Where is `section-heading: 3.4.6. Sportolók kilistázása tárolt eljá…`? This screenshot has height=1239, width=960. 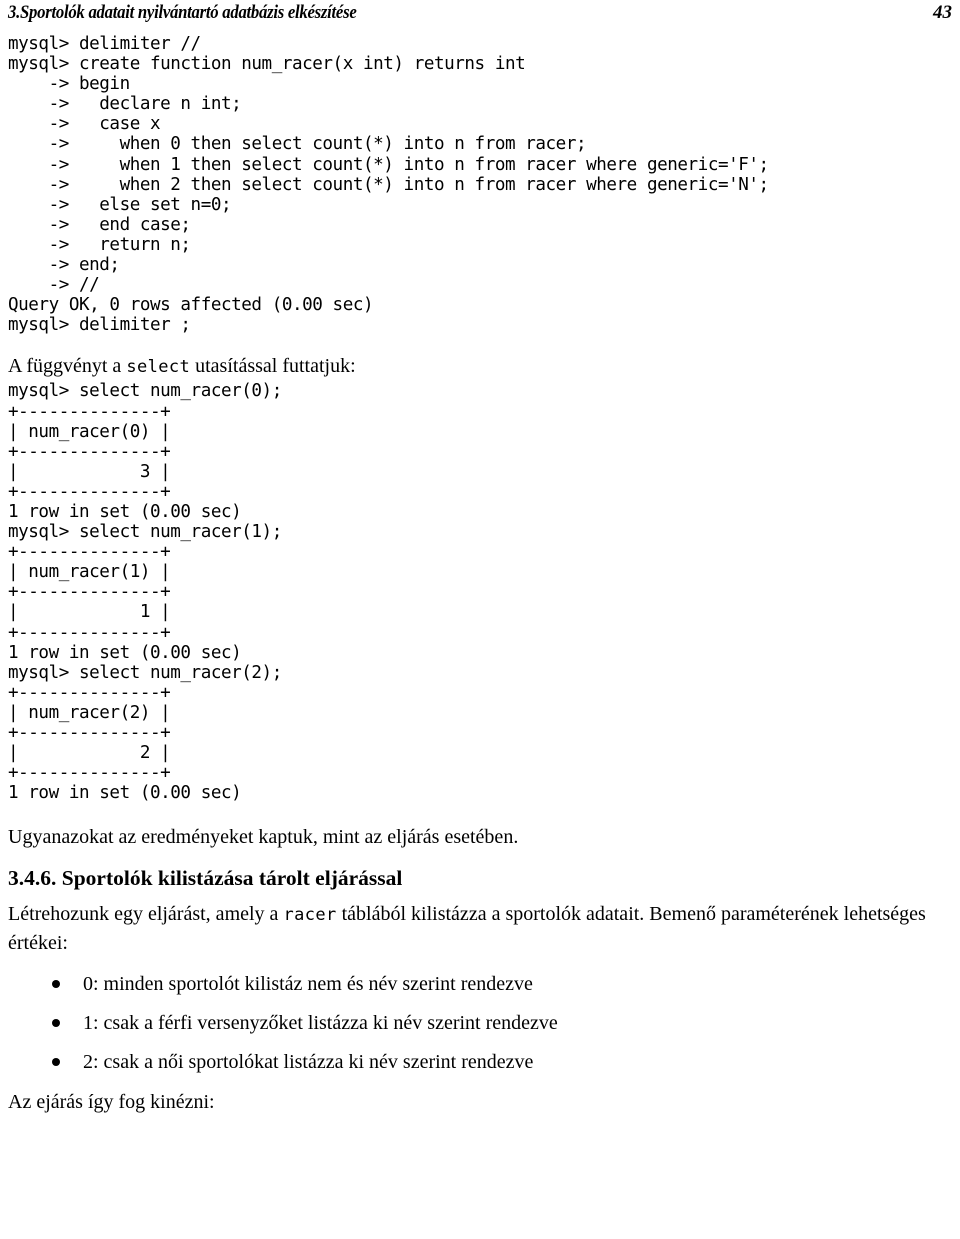
section-heading: 3.4.6. Sportolók kilistázása tárolt eljá… is located at coordinates (205, 878).